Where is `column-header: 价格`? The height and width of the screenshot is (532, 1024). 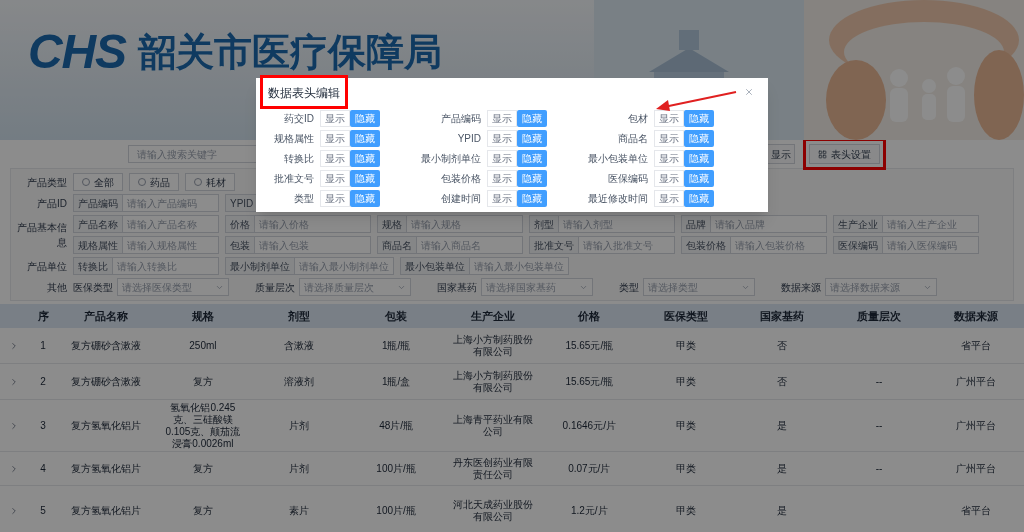 column-header: 价格 is located at coordinates (589, 316).